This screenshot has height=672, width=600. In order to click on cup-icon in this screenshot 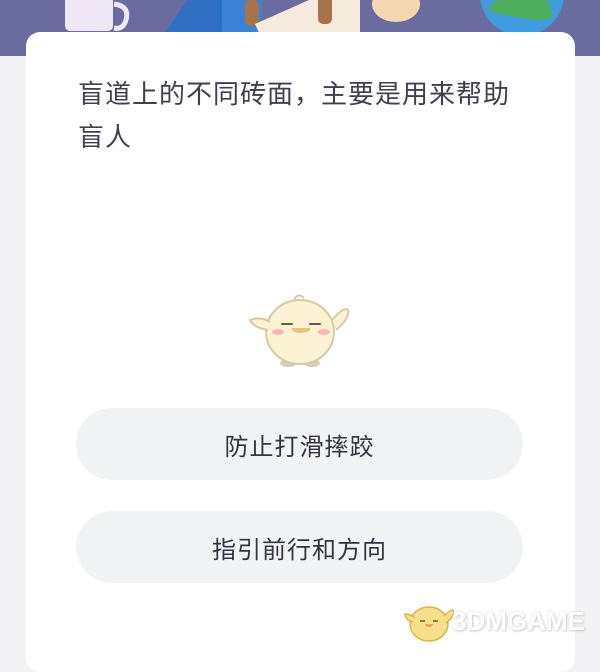, I will do `click(96, 16)`.